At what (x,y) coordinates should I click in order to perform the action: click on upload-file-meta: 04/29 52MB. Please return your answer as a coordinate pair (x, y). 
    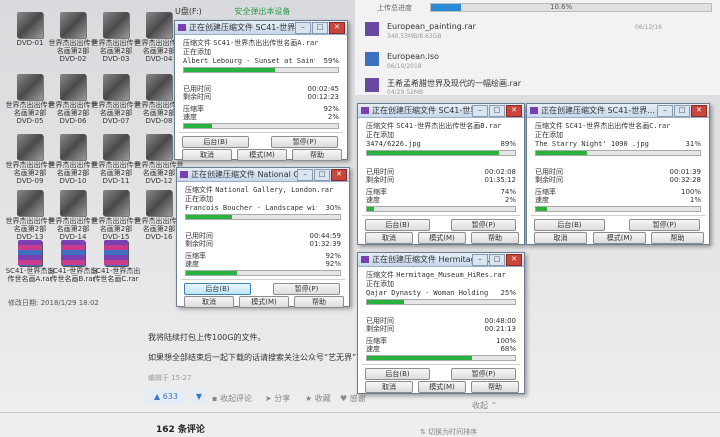
    Looking at the image, I should click on (405, 92).